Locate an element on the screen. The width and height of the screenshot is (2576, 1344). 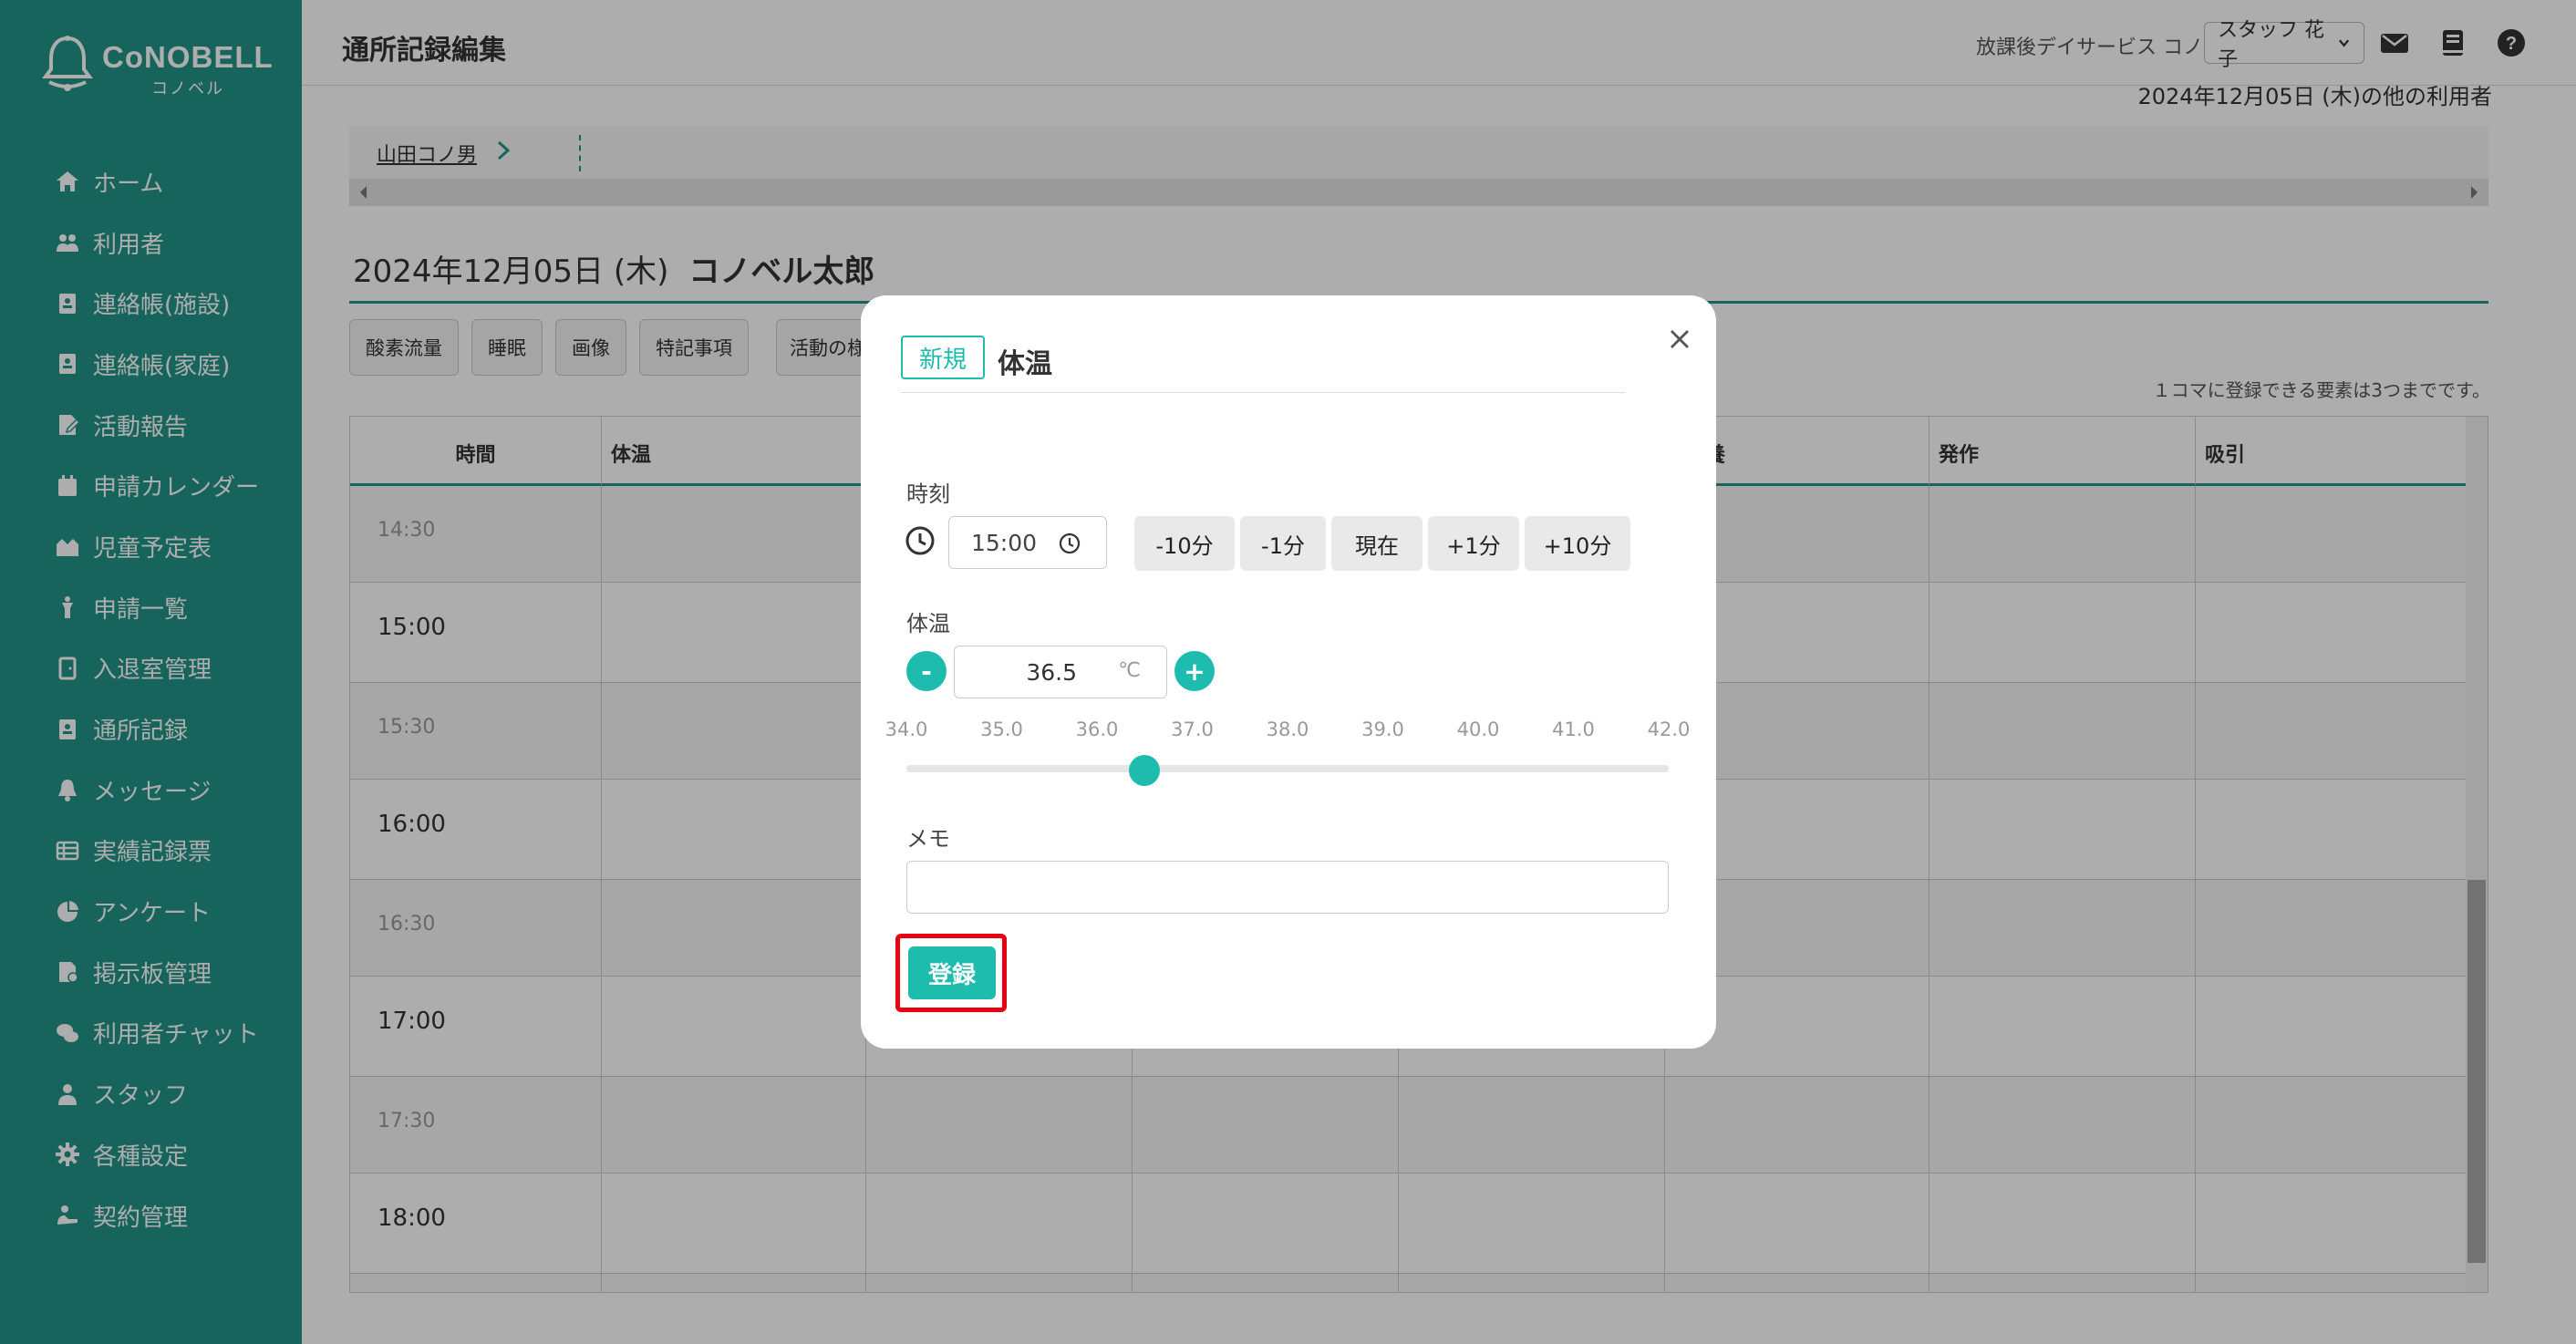
temperature-slider-track is located at coordinates (1287, 768).